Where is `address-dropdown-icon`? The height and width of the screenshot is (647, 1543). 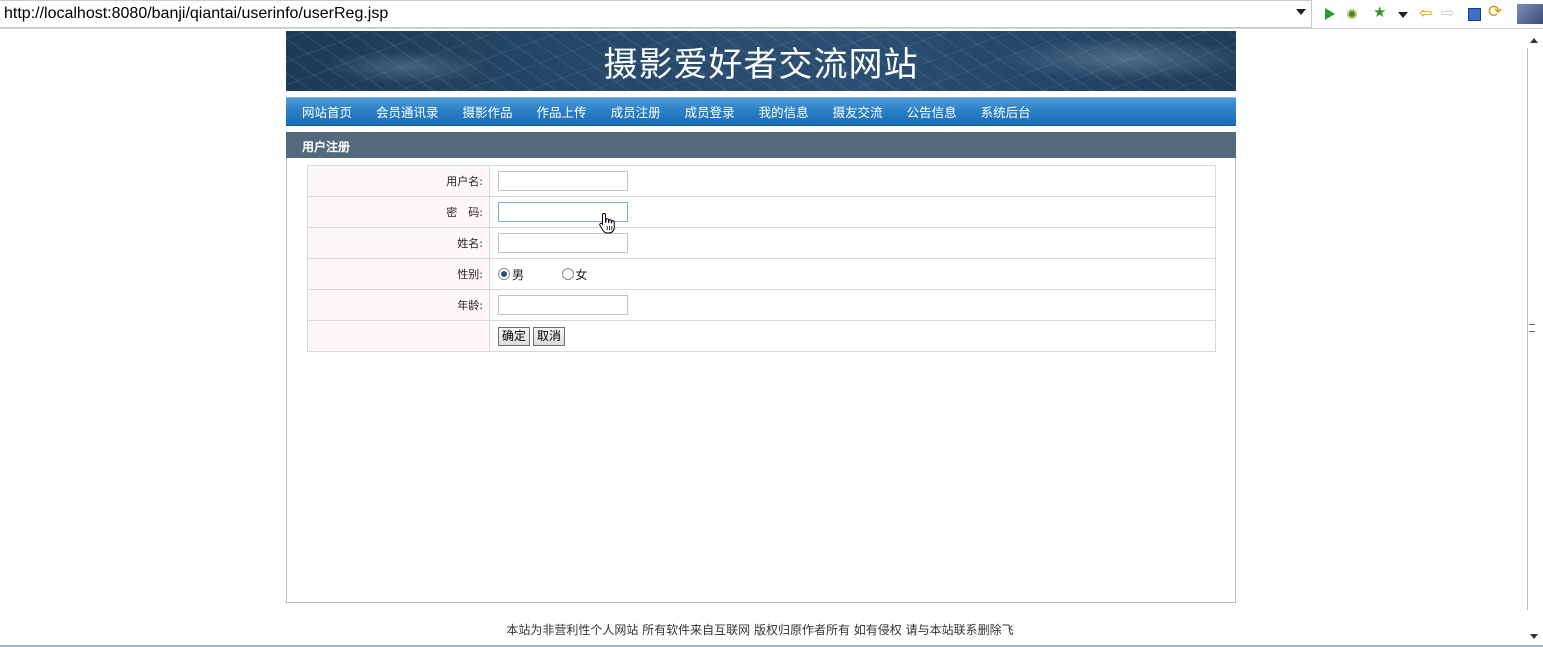
address-dropdown-icon is located at coordinates (1301, 12).